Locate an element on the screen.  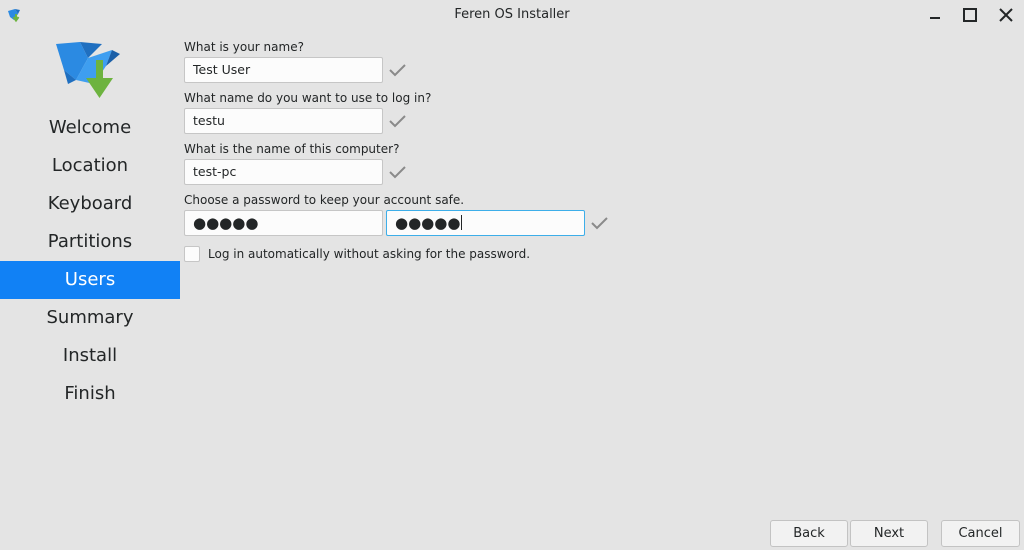
title-bar: Feren OS Installer is located at coordinates (512, 15).